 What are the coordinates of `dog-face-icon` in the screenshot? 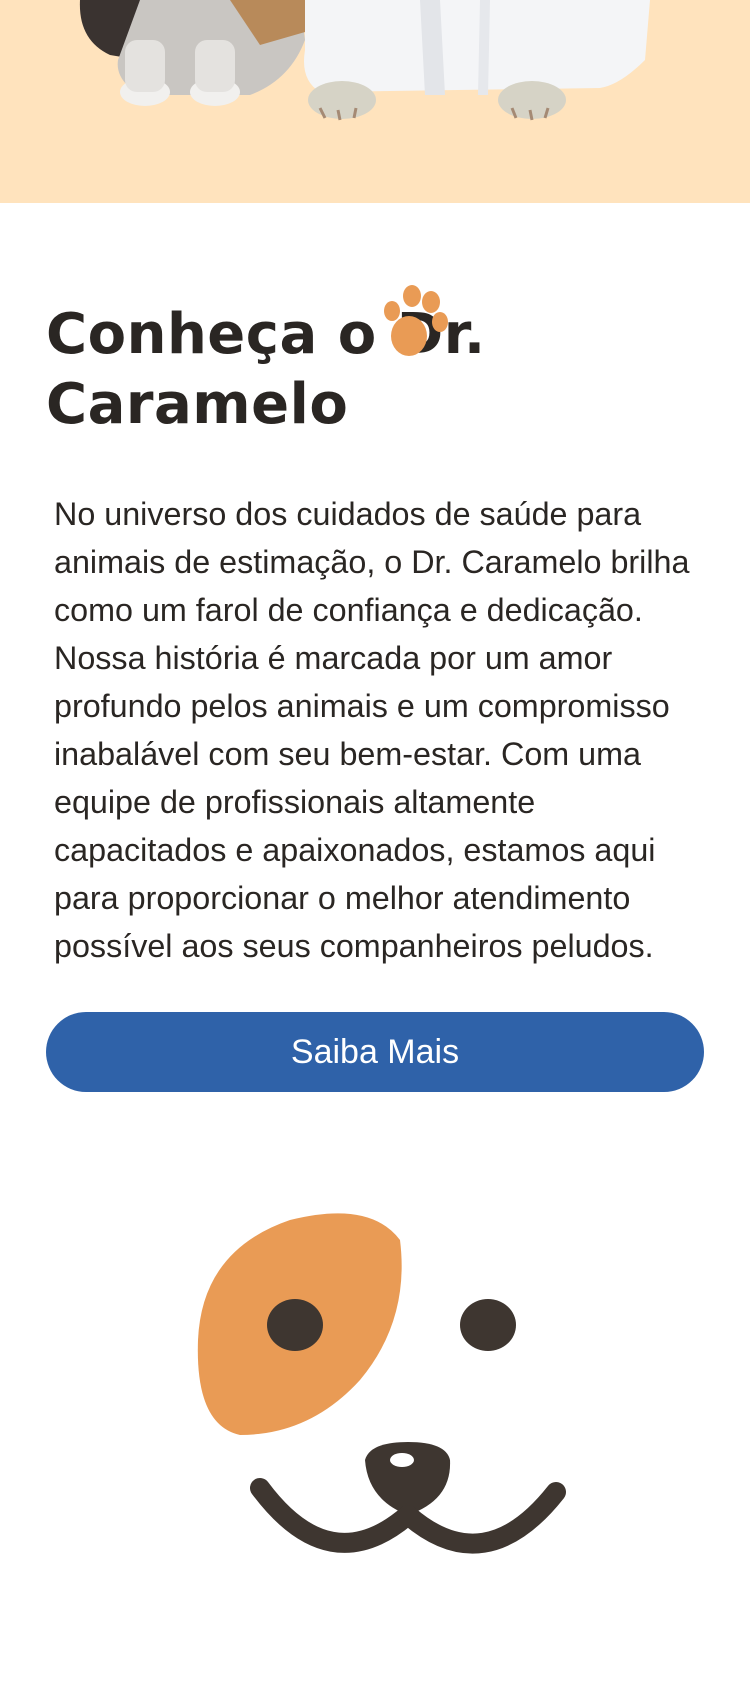 It's located at (381, 1383).